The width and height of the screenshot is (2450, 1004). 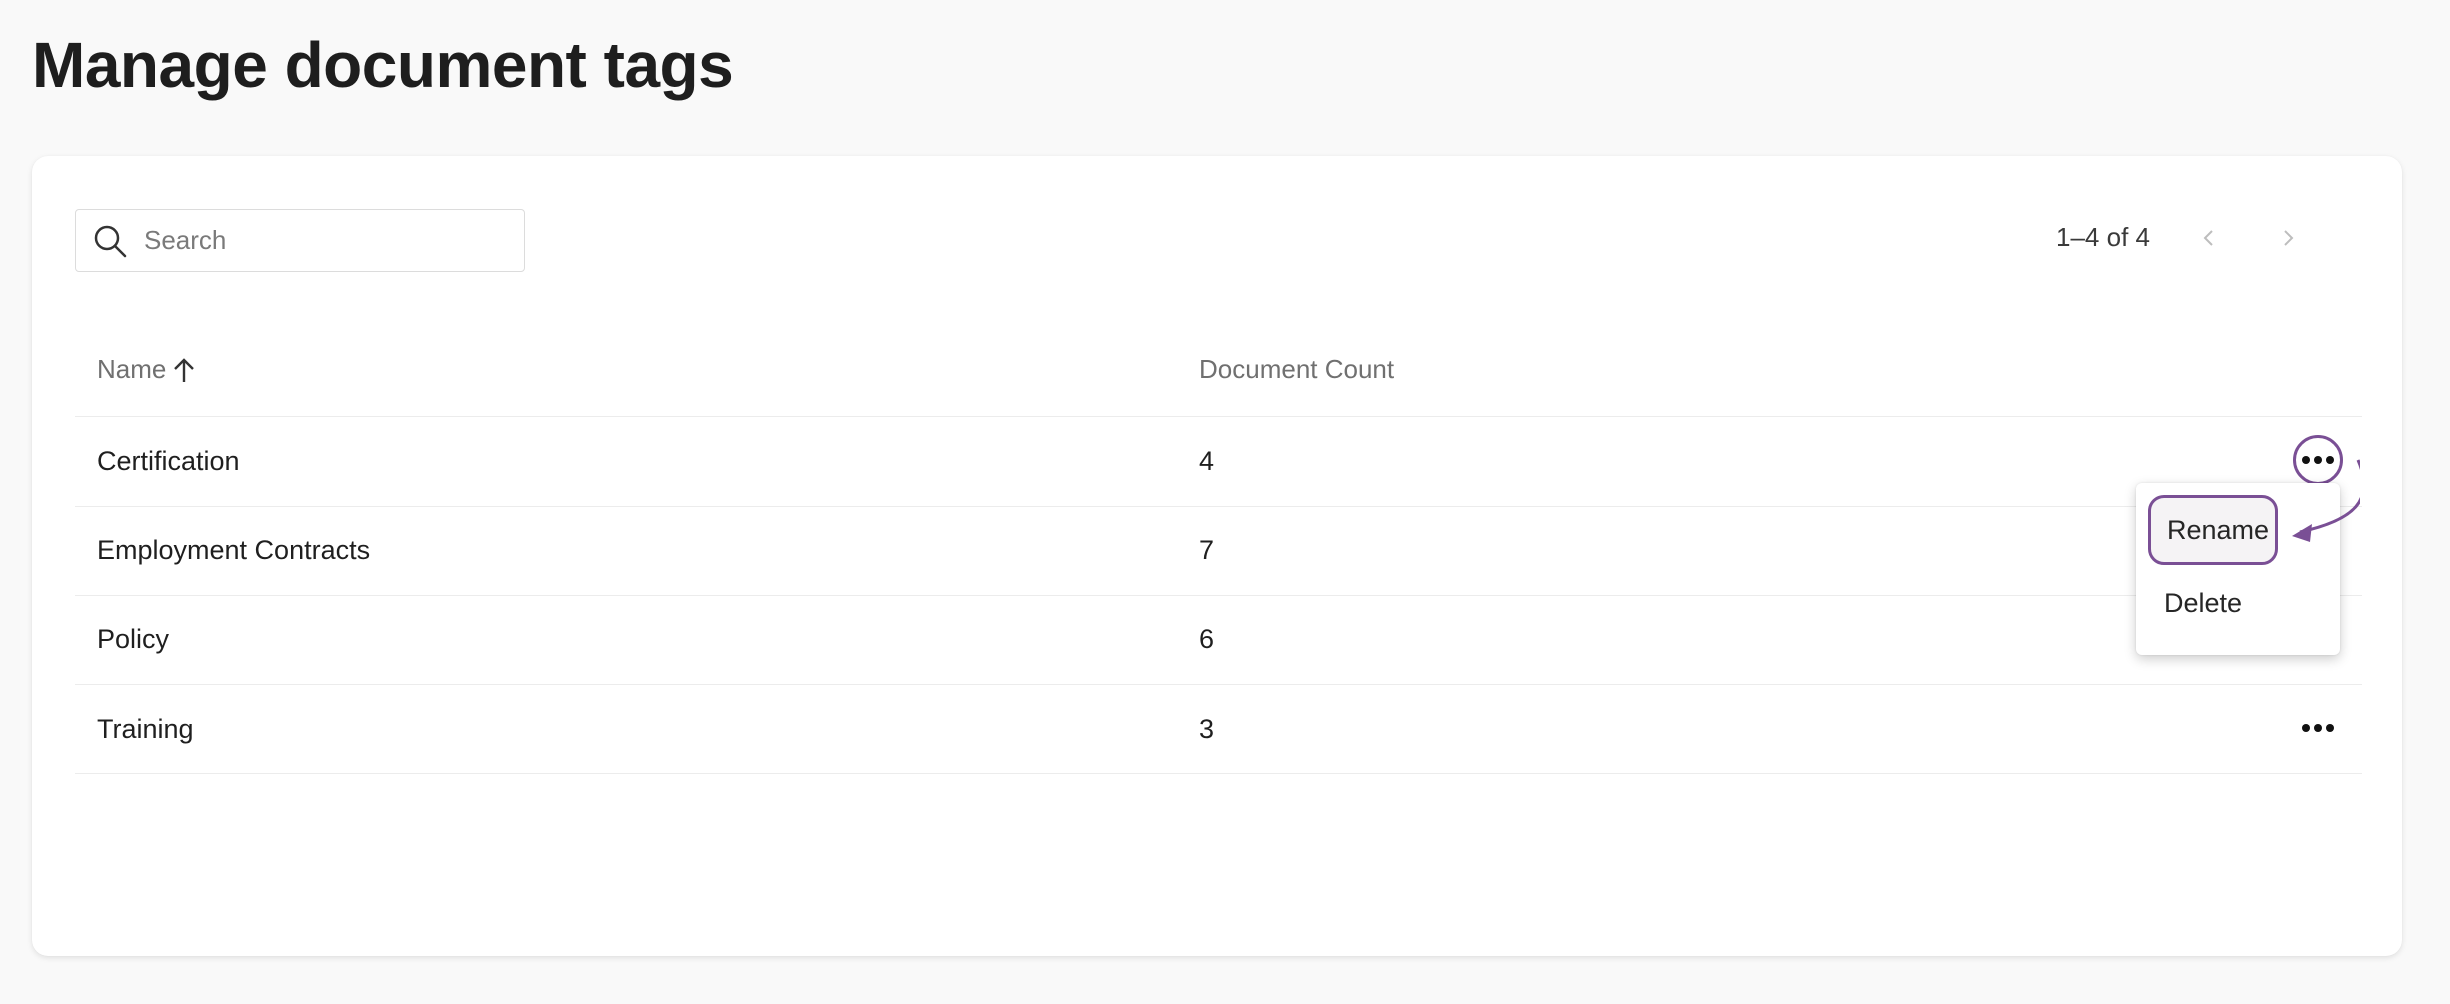 What do you see at coordinates (168, 461) in the screenshot?
I see `row-name: Certification` at bounding box center [168, 461].